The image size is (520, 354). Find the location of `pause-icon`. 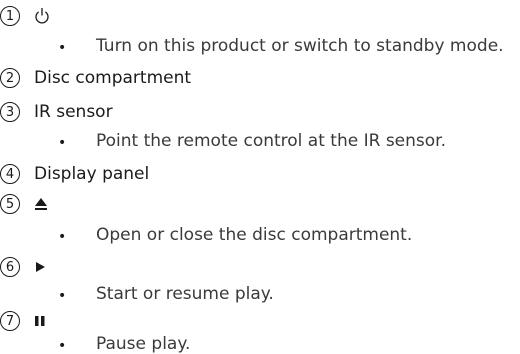

pause-icon is located at coordinates (40, 321).